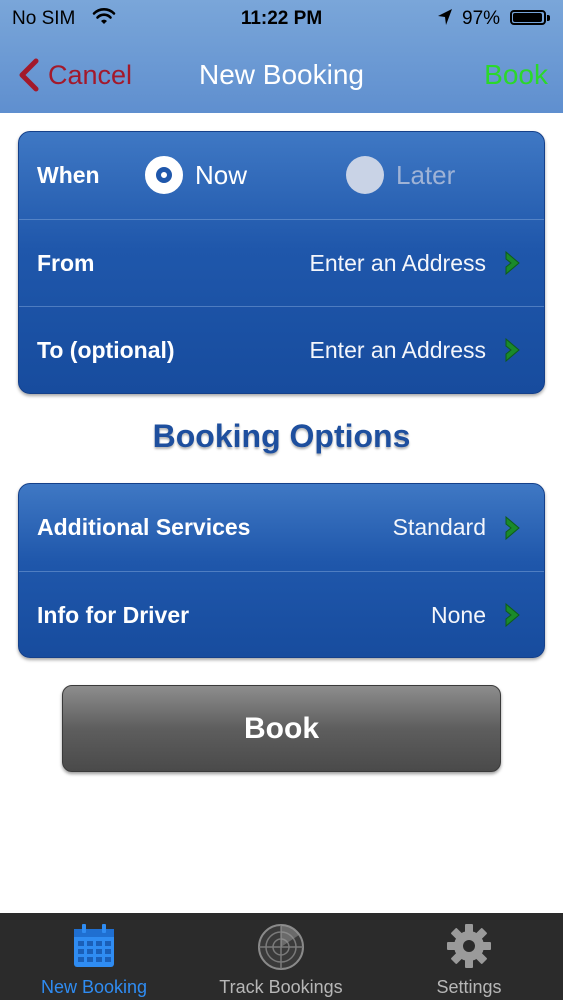 The width and height of the screenshot is (563, 1000). What do you see at coordinates (365, 175) in the screenshot?
I see `radio-unselected-icon` at bounding box center [365, 175].